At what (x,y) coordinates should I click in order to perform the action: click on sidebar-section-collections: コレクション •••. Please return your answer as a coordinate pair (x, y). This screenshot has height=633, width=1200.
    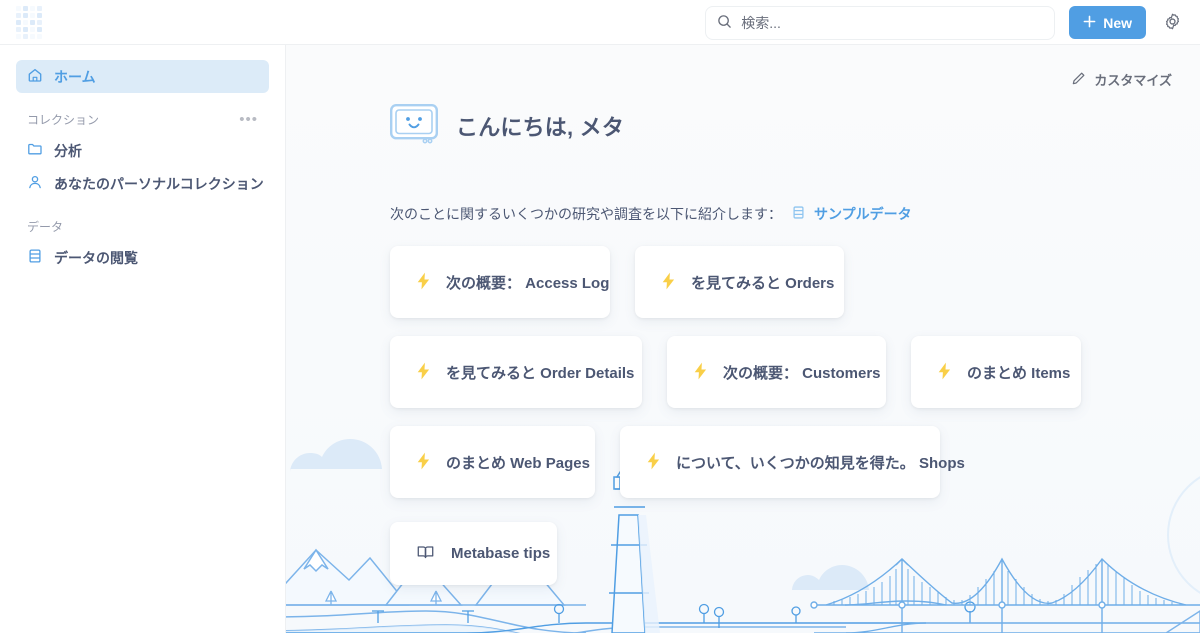
    Looking at the image, I should click on (142, 119).